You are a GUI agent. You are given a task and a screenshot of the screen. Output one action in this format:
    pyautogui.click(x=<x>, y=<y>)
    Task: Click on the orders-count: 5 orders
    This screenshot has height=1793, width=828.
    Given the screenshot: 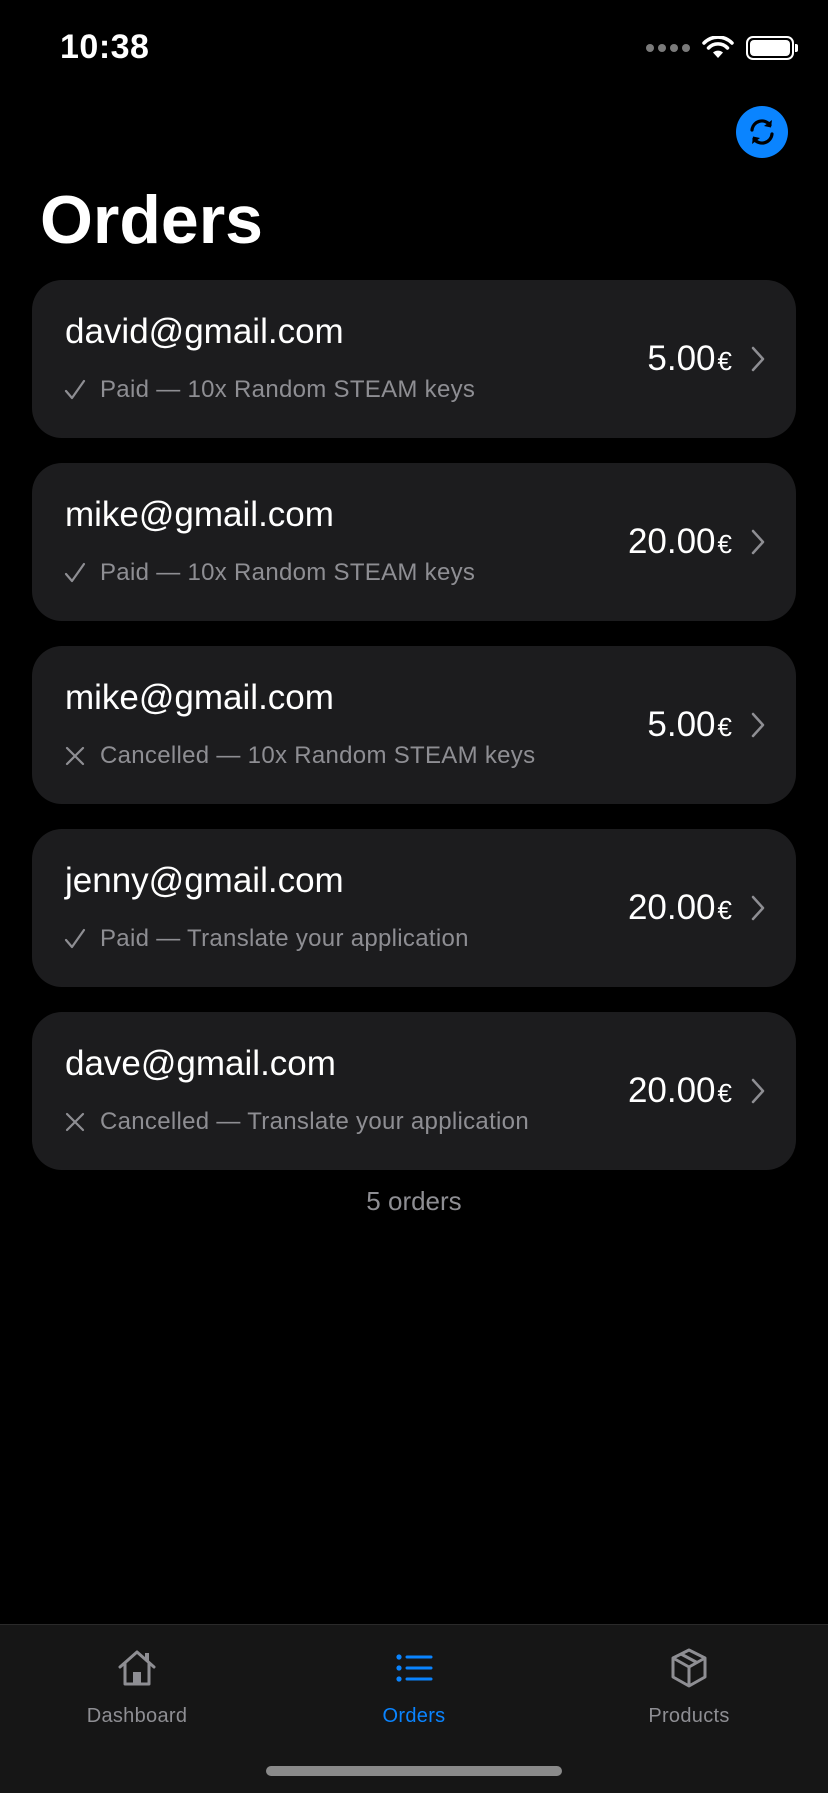 What is the action you would take?
    pyautogui.click(x=414, y=1201)
    